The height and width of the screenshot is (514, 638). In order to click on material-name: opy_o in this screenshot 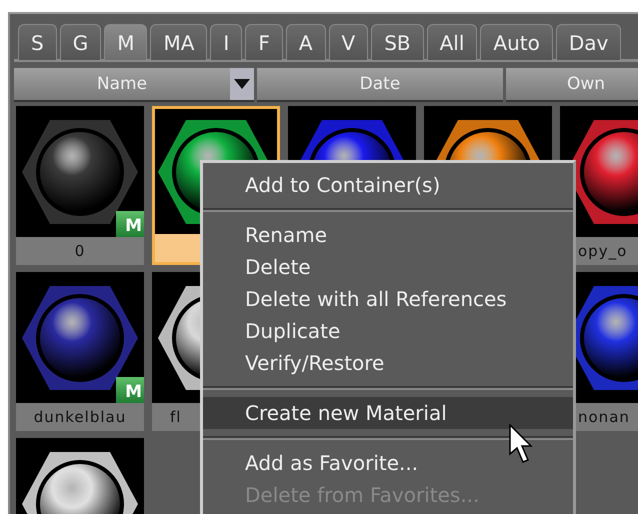, I will do `click(603, 251)`.